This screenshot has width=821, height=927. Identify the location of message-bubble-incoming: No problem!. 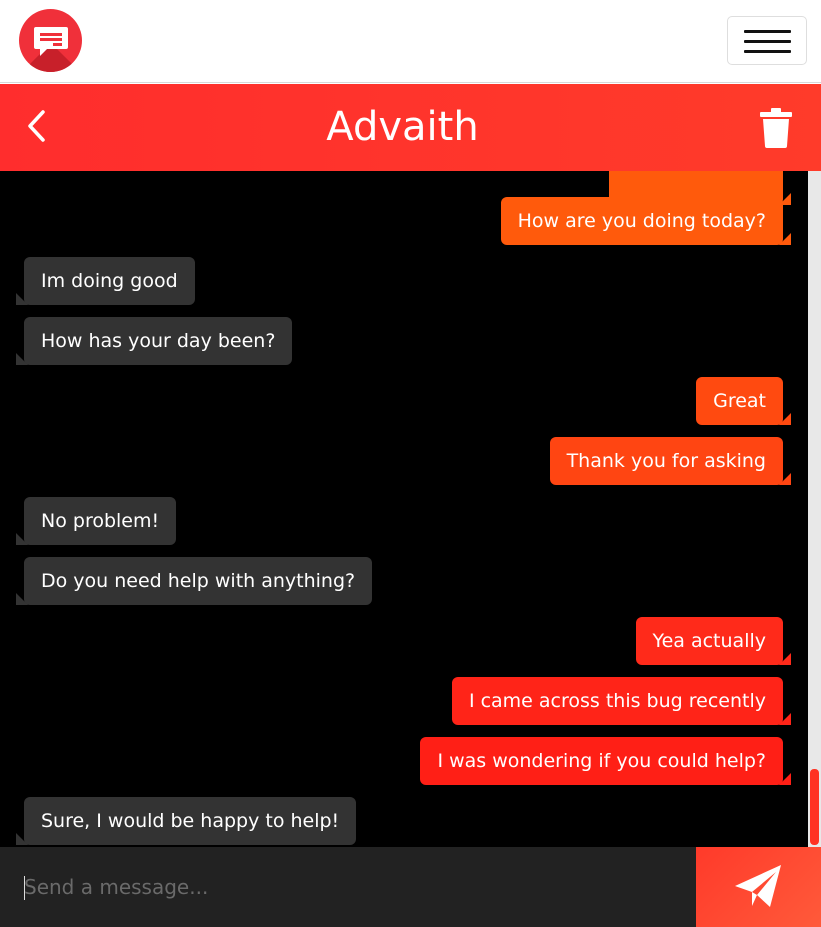
(96, 521).